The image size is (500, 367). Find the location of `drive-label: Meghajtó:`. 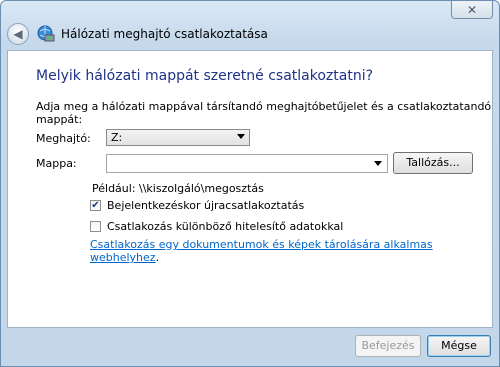

drive-label: Meghajtó: is located at coordinates (63, 138).